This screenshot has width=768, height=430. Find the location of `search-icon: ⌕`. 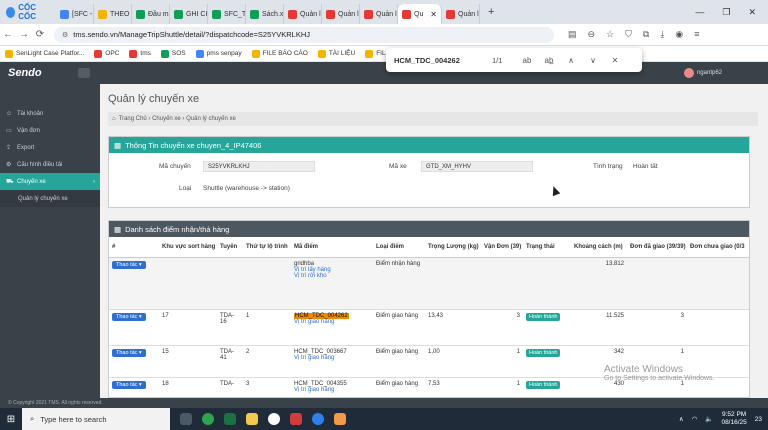

search-icon: ⌕ is located at coordinates (32, 418).